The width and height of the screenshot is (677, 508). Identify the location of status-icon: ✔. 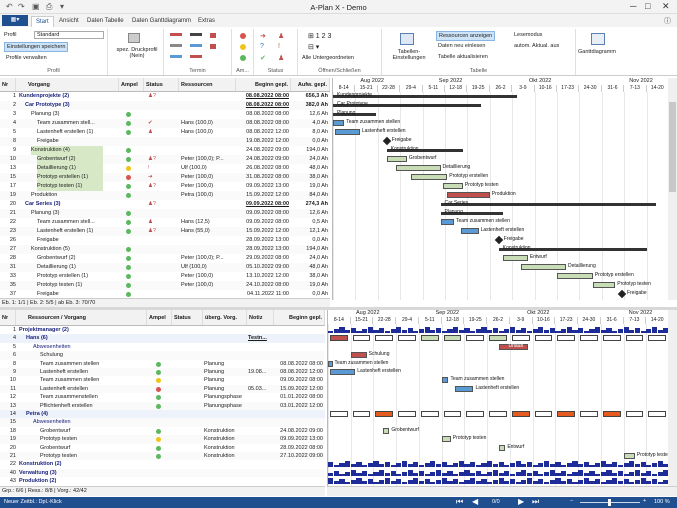
(163, 123).